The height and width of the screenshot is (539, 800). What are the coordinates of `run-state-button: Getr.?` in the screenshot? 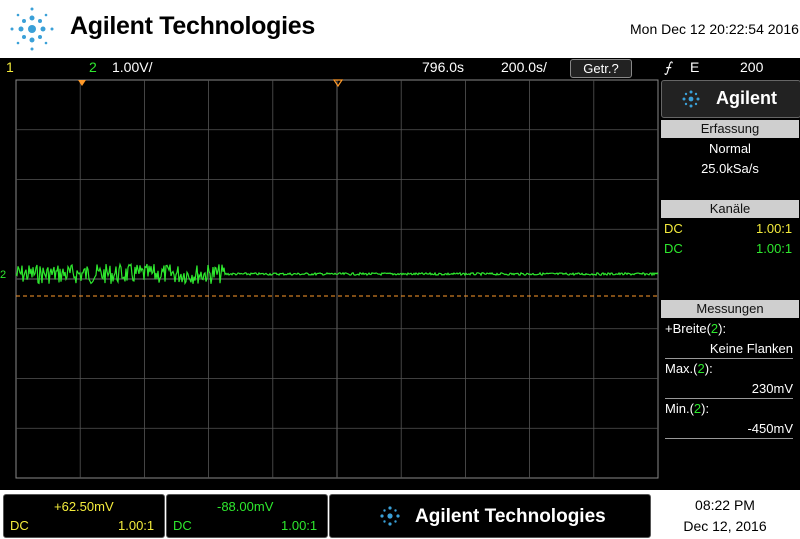 It's located at (601, 68).